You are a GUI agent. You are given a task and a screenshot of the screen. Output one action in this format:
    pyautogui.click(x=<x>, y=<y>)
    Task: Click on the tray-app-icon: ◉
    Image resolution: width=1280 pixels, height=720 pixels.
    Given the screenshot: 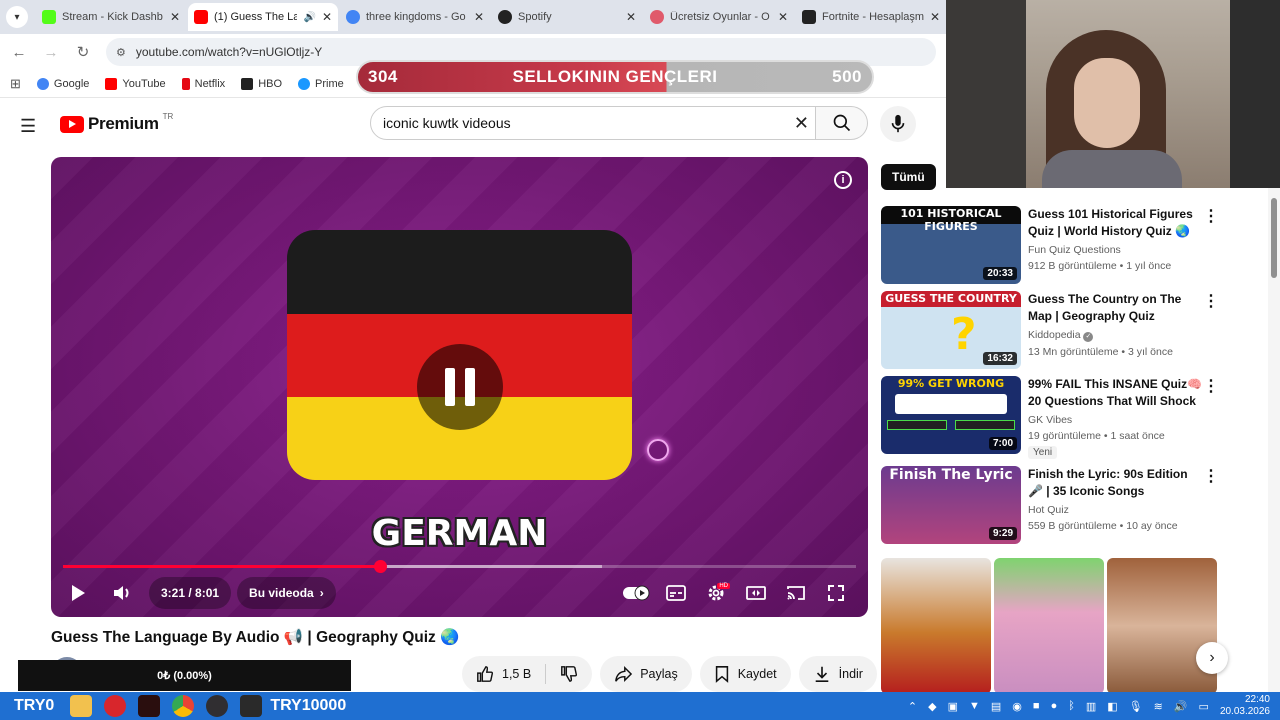 What is the action you would take?
    pyautogui.click(x=1017, y=706)
    